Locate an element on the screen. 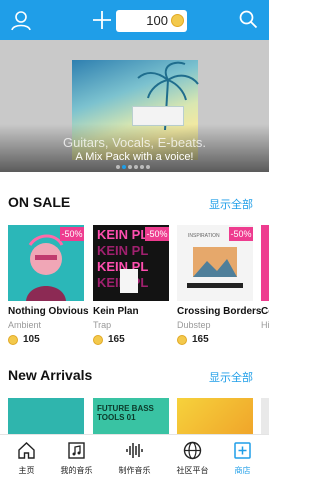 The height and width of the screenshot is (478, 320). on-sale-title: ON SALE is located at coordinates (39, 202).